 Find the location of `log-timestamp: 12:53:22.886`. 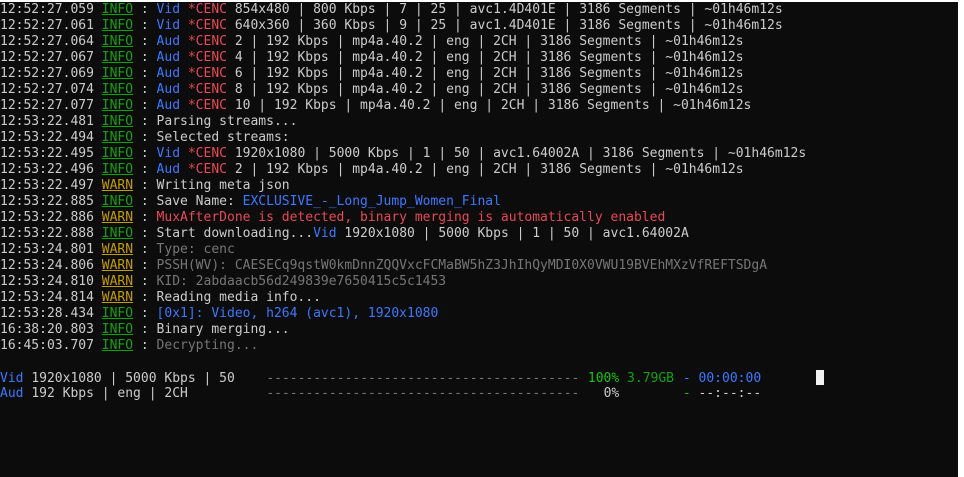

log-timestamp: 12:53:22.886 is located at coordinates (47, 217).